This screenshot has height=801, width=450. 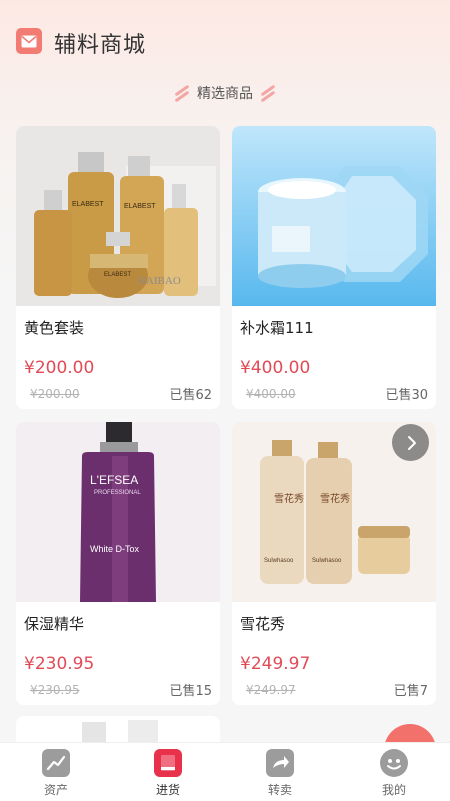 What do you see at coordinates (115, 549) in the screenshot?
I see `svg-text: White D-Tox` at bounding box center [115, 549].